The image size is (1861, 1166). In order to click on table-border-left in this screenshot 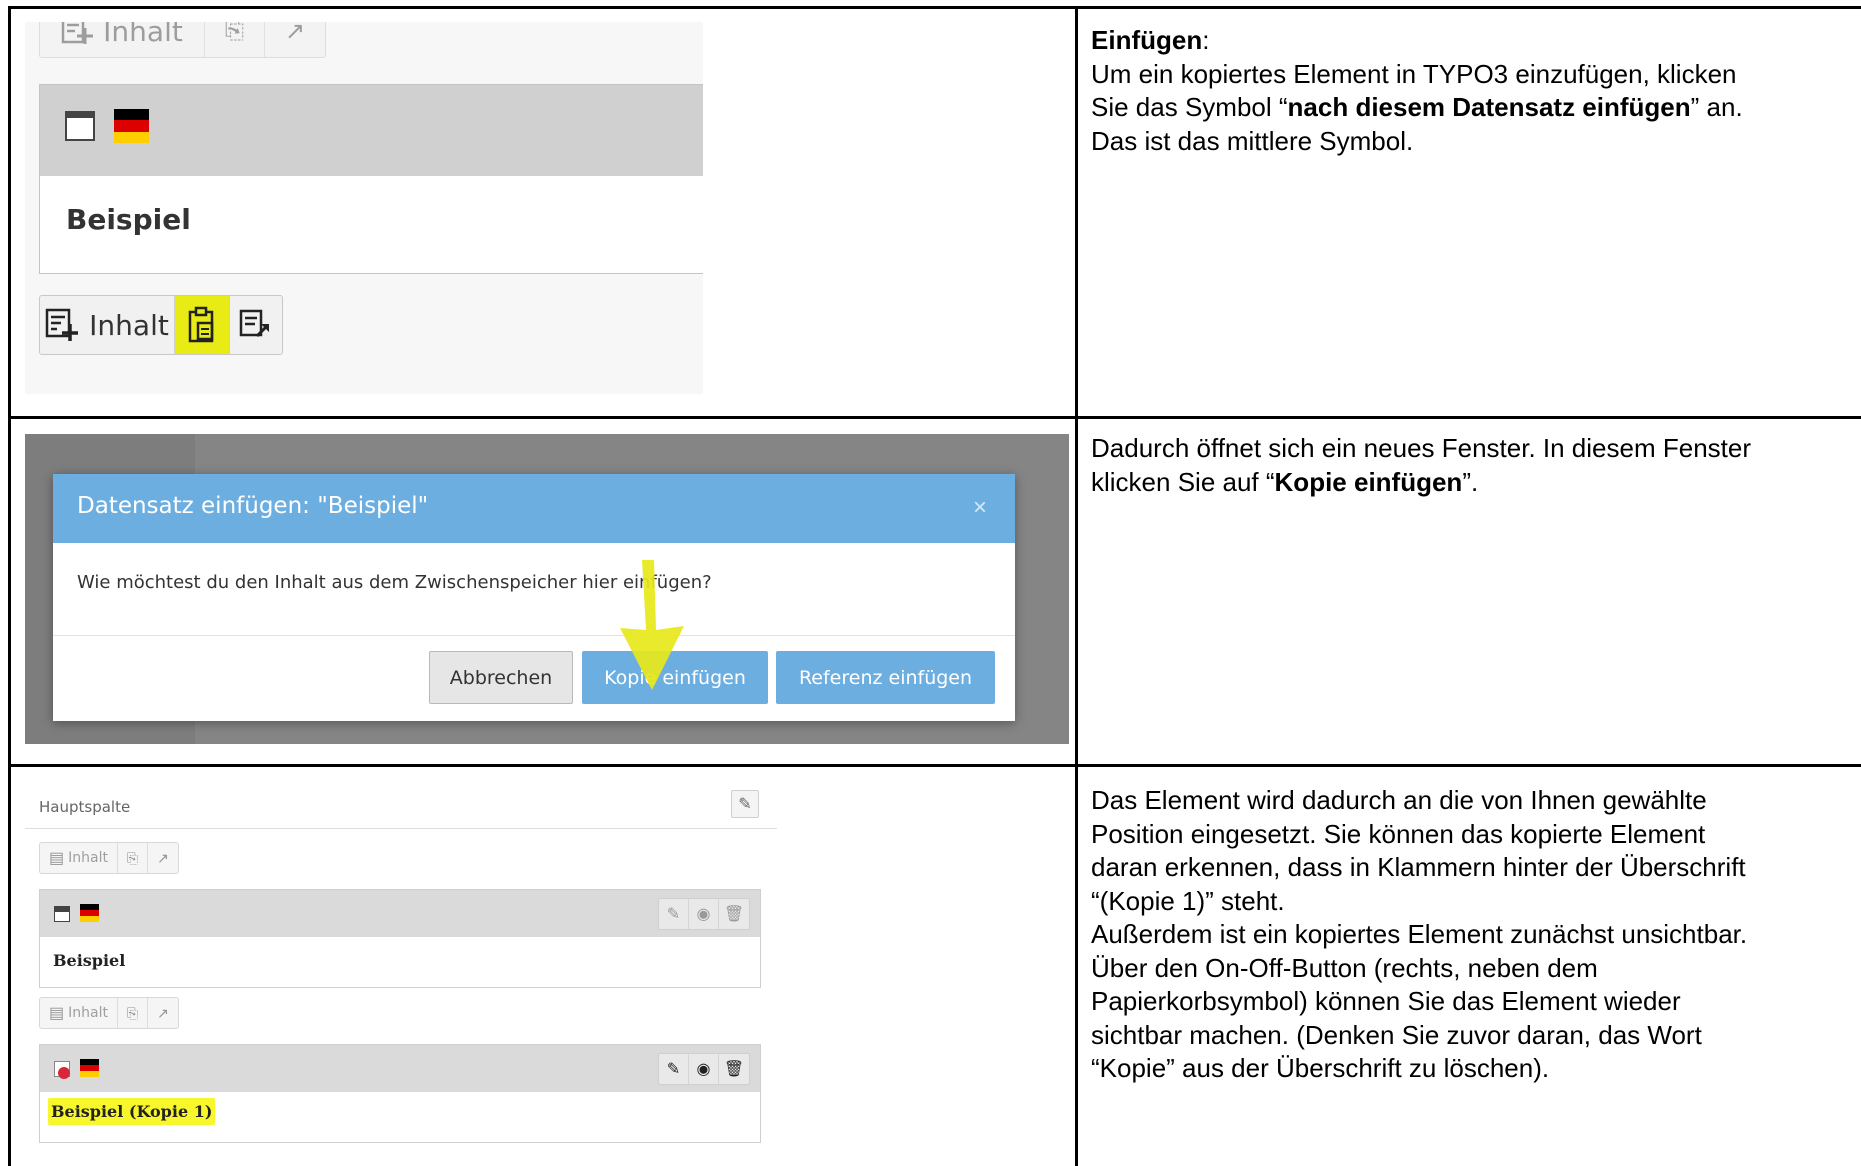, I will do `click(9, 586)`.